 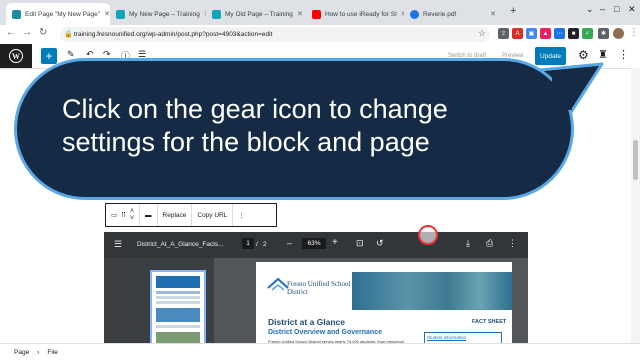 What do you see at coordinates (414, 14) in the screenshot?
I see `globe-icon` at bounding box center [414, 14].